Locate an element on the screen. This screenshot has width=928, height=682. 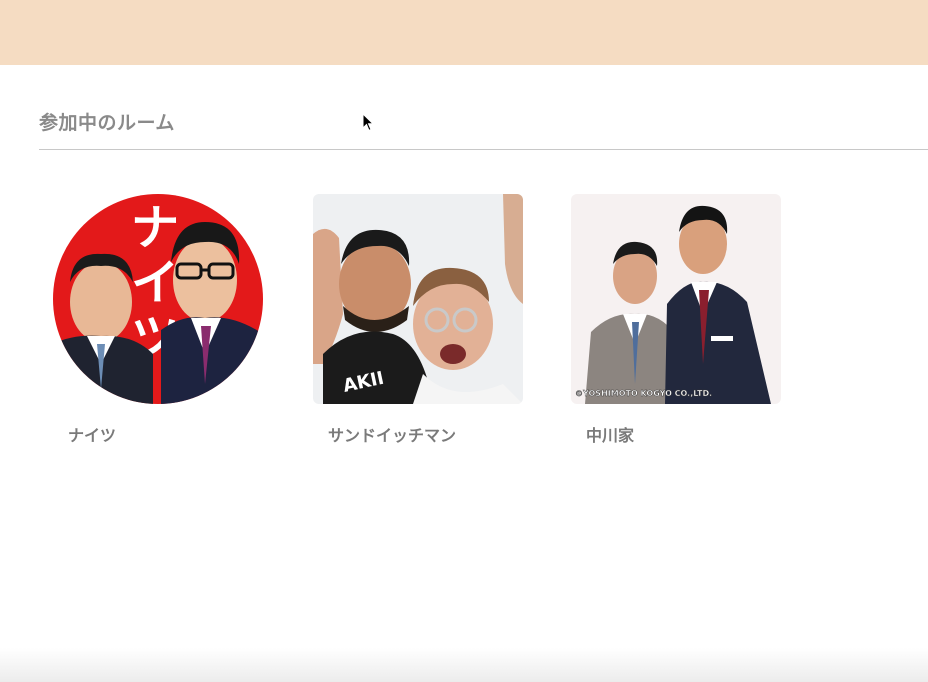
room-thumbnail: AKII is located at coordinates (418, 299).